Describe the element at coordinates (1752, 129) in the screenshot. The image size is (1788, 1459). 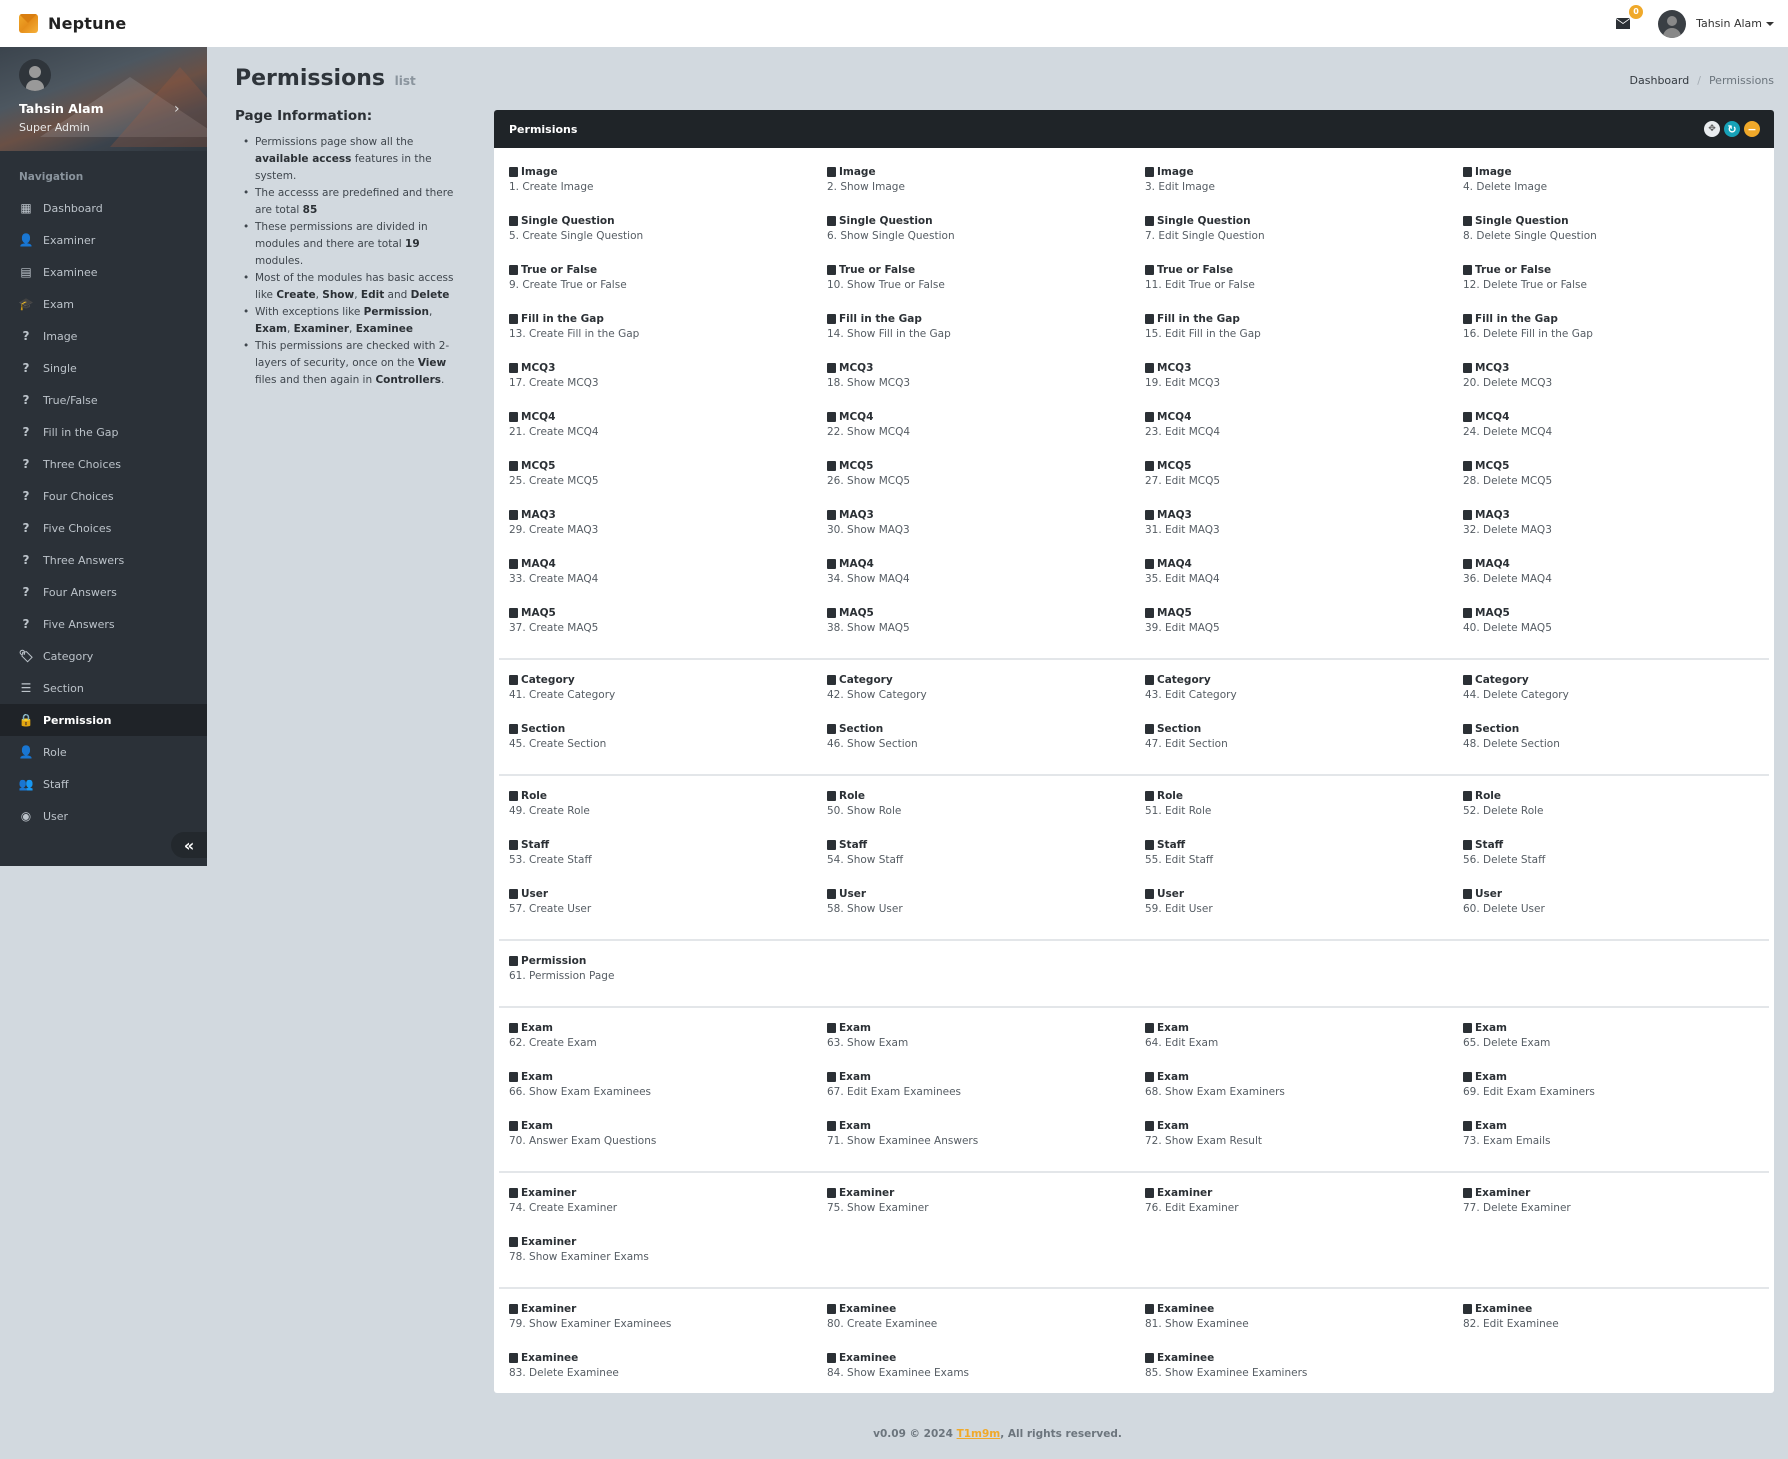
I see `minimize-icon: −` at that location.